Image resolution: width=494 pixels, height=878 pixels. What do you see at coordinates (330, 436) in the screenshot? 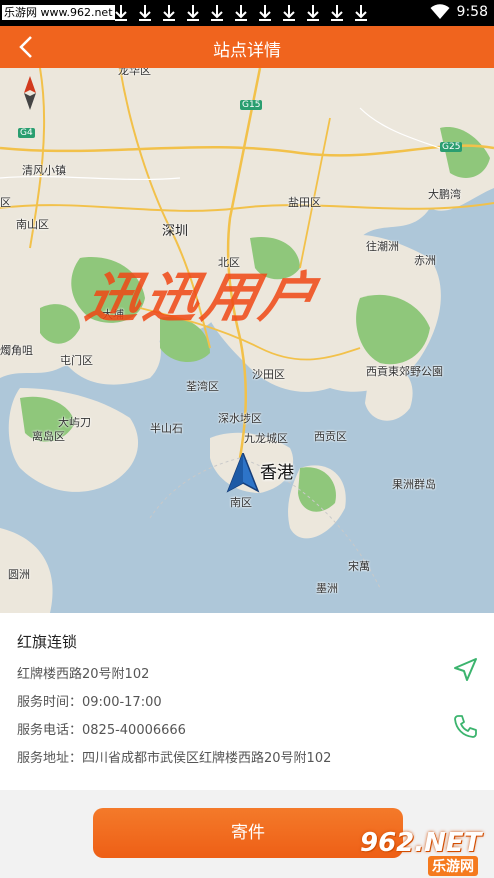
I see `map-label: 西贡区` at bounding box center [330, 436].